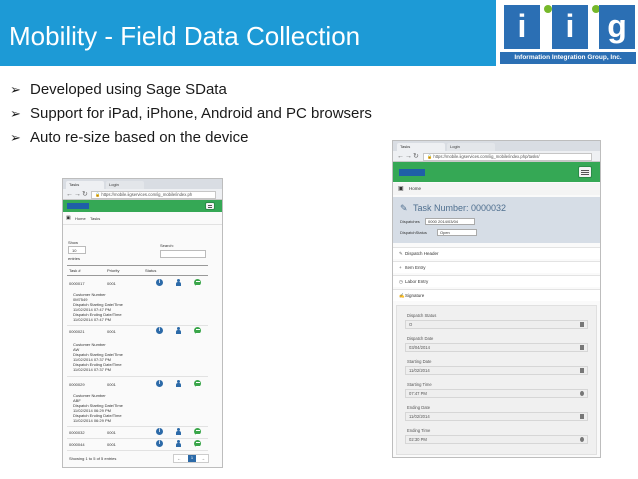 The width and height of the screenshot is (638, 479). I want to click on task-number: 0000032, so click(77, 432).